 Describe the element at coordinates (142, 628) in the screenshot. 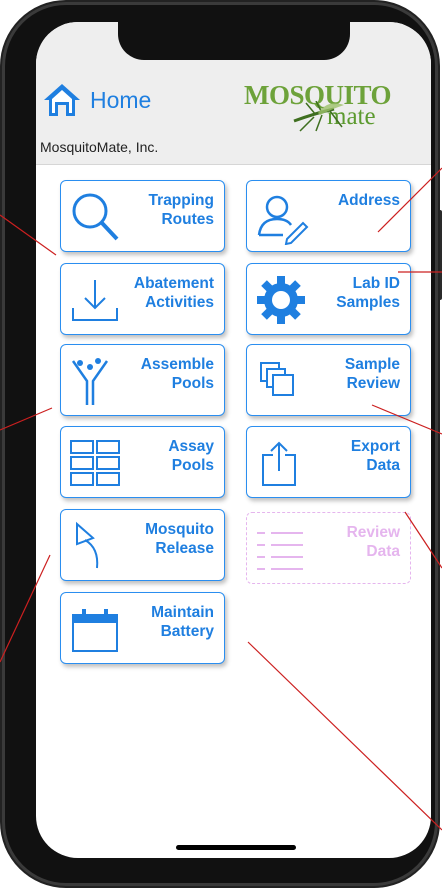

I see `maintain-battery-tile: Maintain Battery` at that location.